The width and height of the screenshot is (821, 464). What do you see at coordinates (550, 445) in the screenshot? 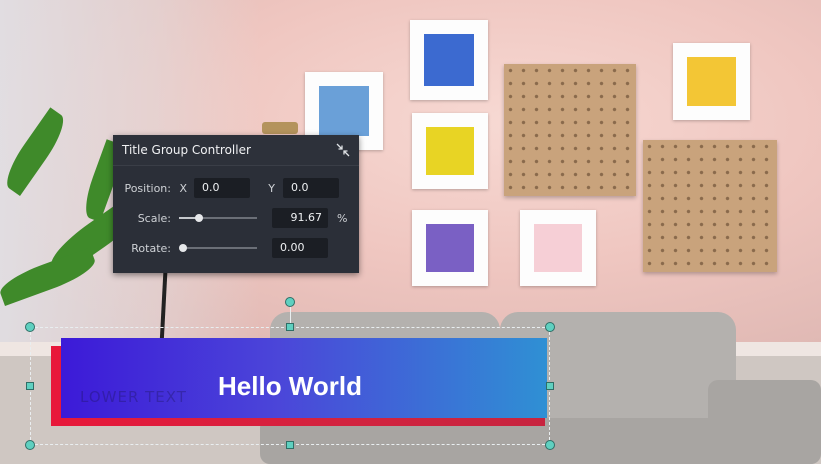
I see `resize-handle-bottom-right` at bounding box center [550, 445].